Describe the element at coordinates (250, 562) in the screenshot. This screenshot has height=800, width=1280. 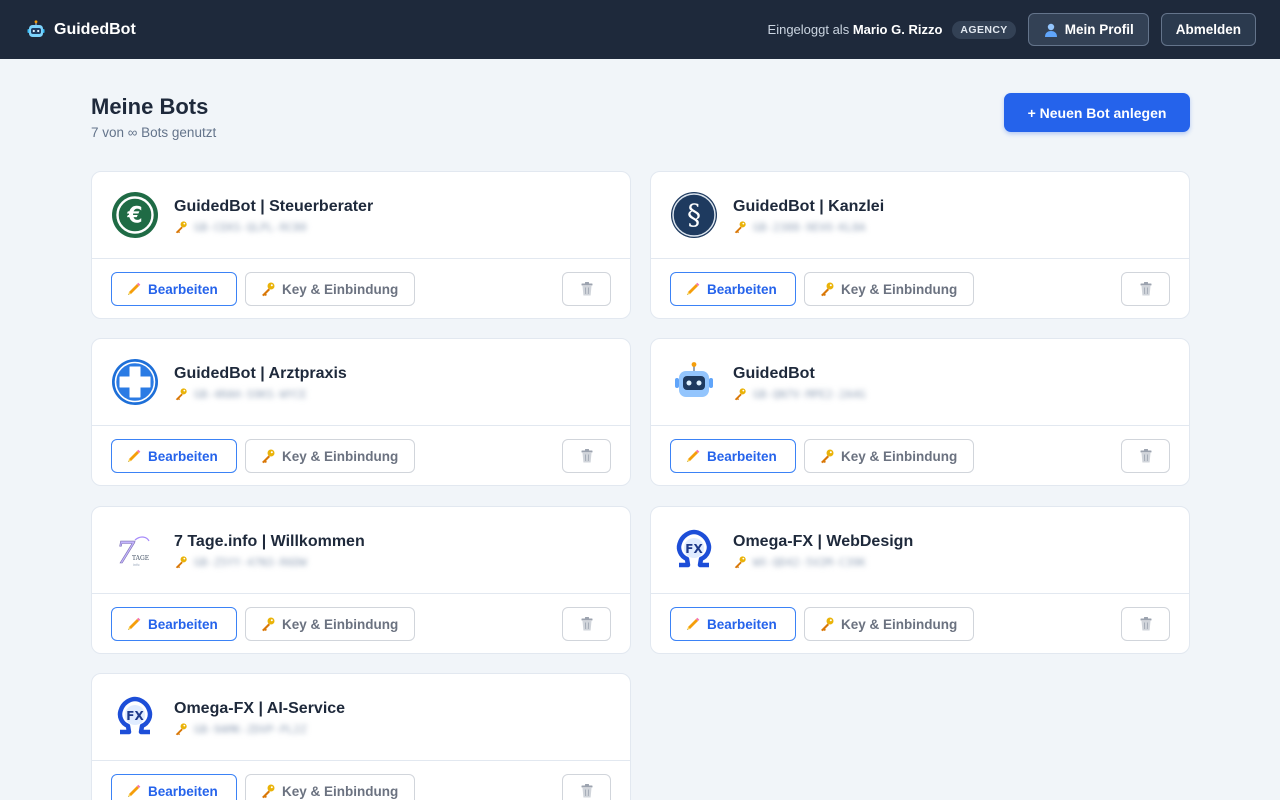
I see `api-key-value: GB-Z5YY-47N3-R6DW` at that location.